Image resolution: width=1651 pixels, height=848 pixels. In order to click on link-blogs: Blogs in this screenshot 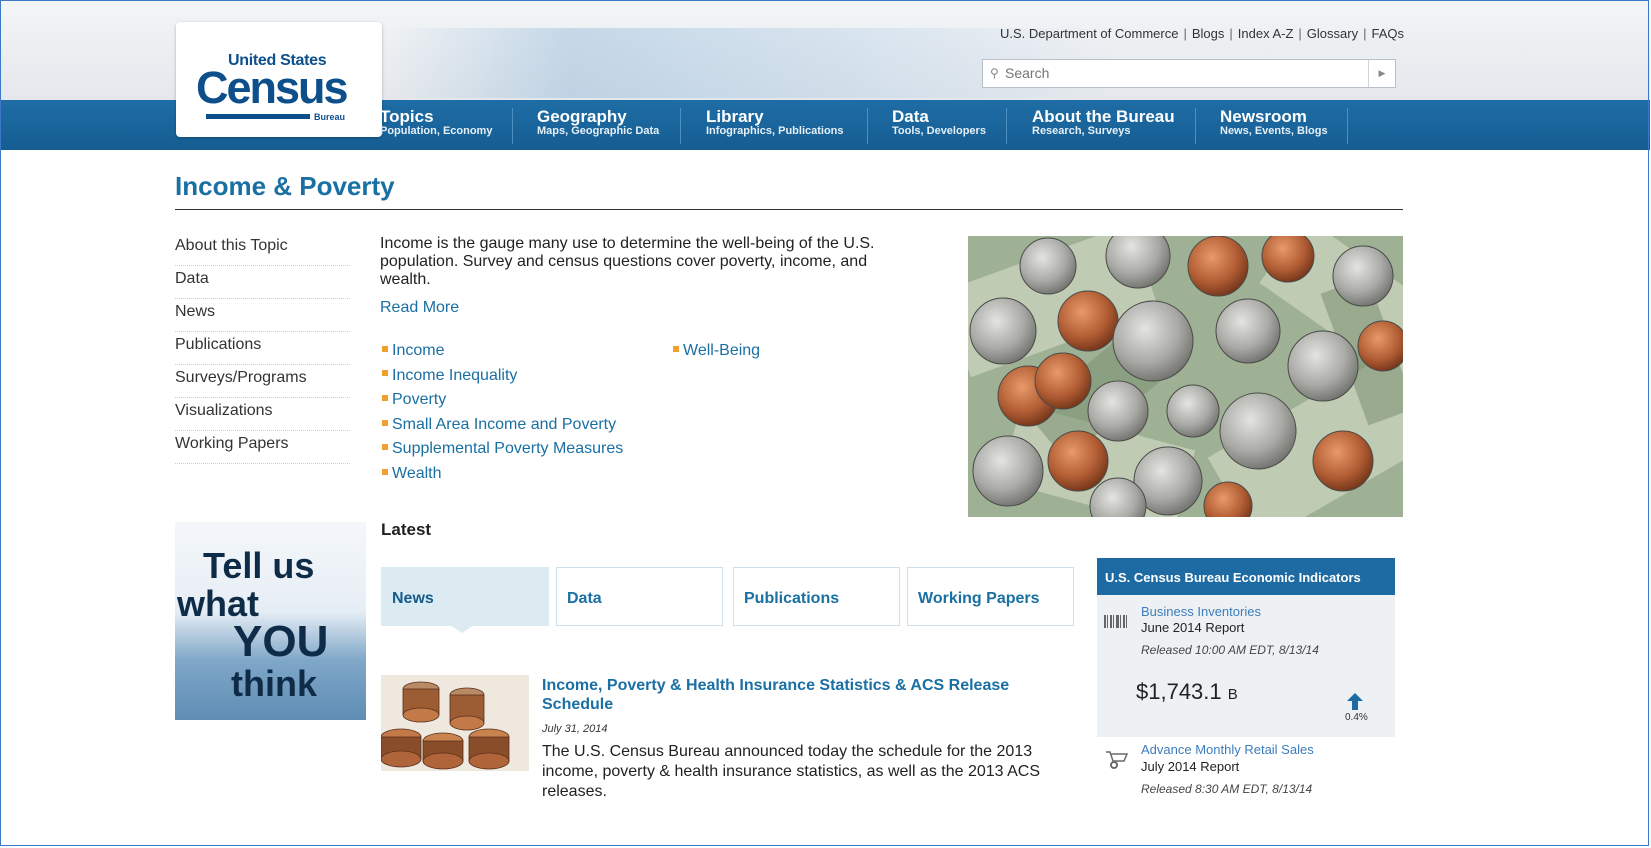, I will do `click(1208, 33)`.